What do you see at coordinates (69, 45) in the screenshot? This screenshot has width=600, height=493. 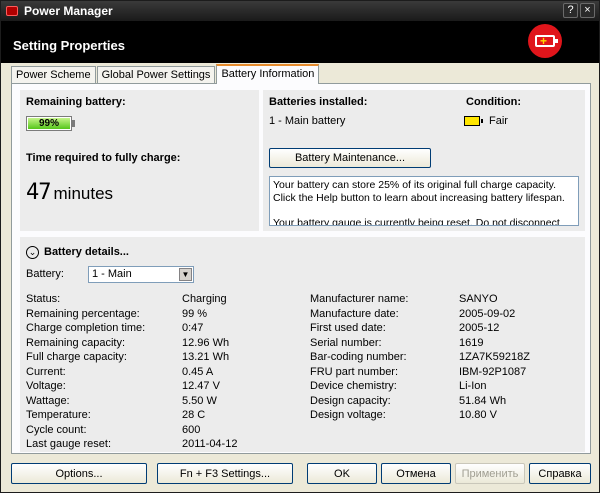 I see `page-title: Setting Properties` at bounding box center [69, 45].